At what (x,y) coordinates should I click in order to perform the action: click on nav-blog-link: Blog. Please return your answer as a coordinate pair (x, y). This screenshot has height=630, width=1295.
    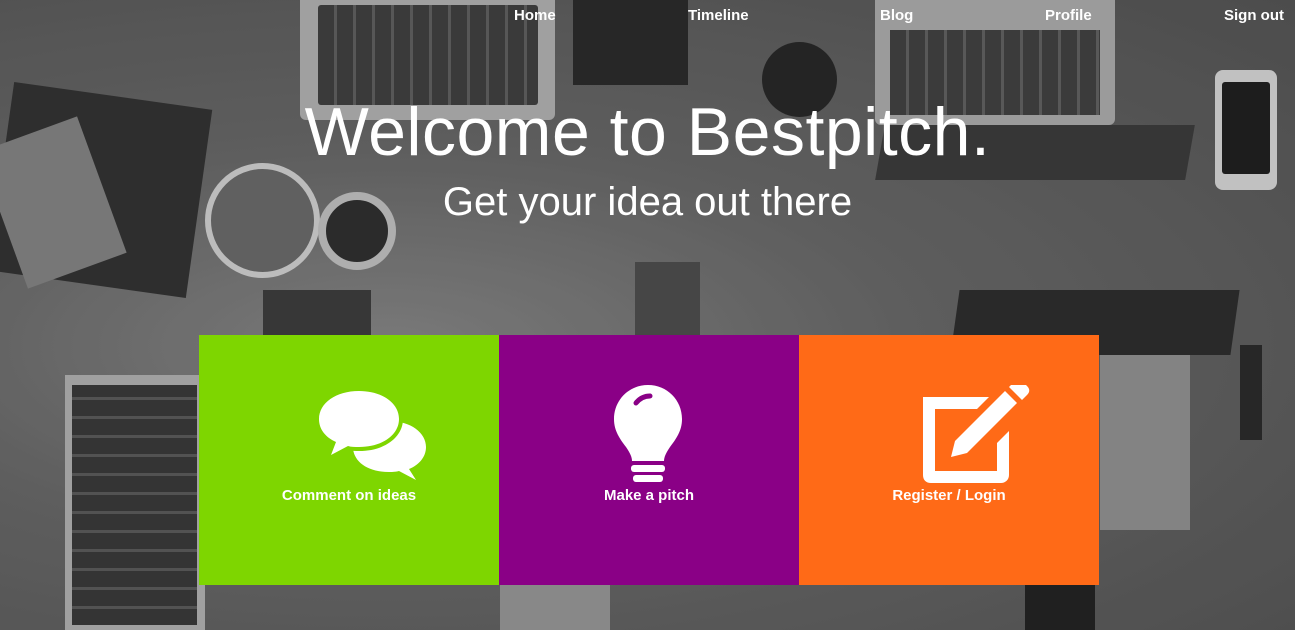
    Looking at the image, I should click on (896, 15).